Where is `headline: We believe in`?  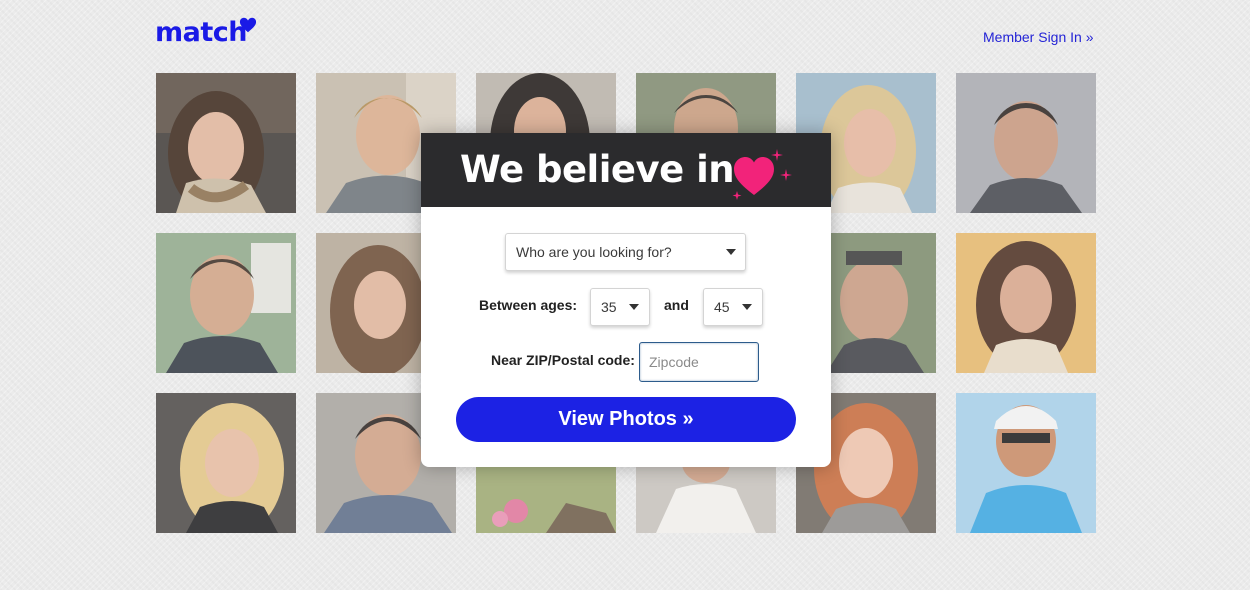 headline: We believe in is located at coordinates (597, 169).